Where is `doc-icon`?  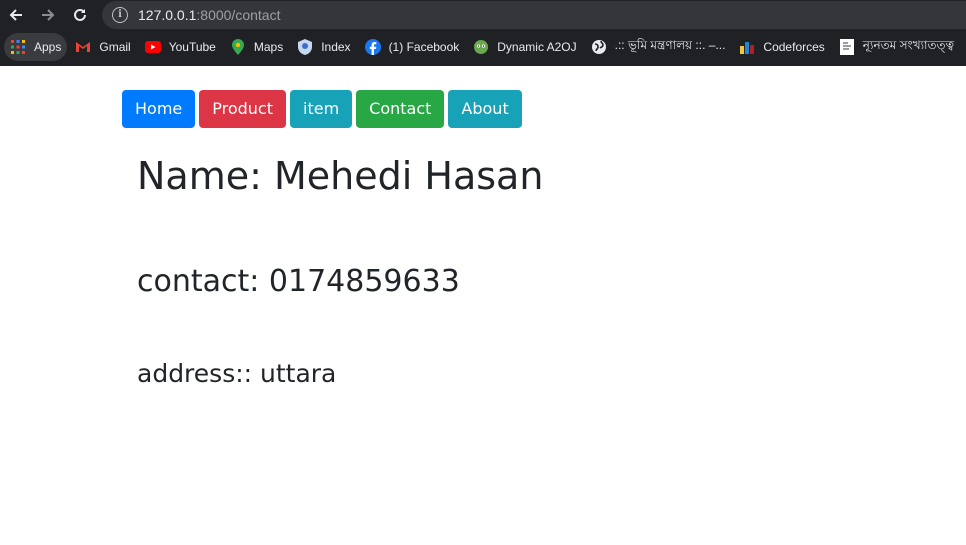 doc-icon is located at coordinates (847, 47).